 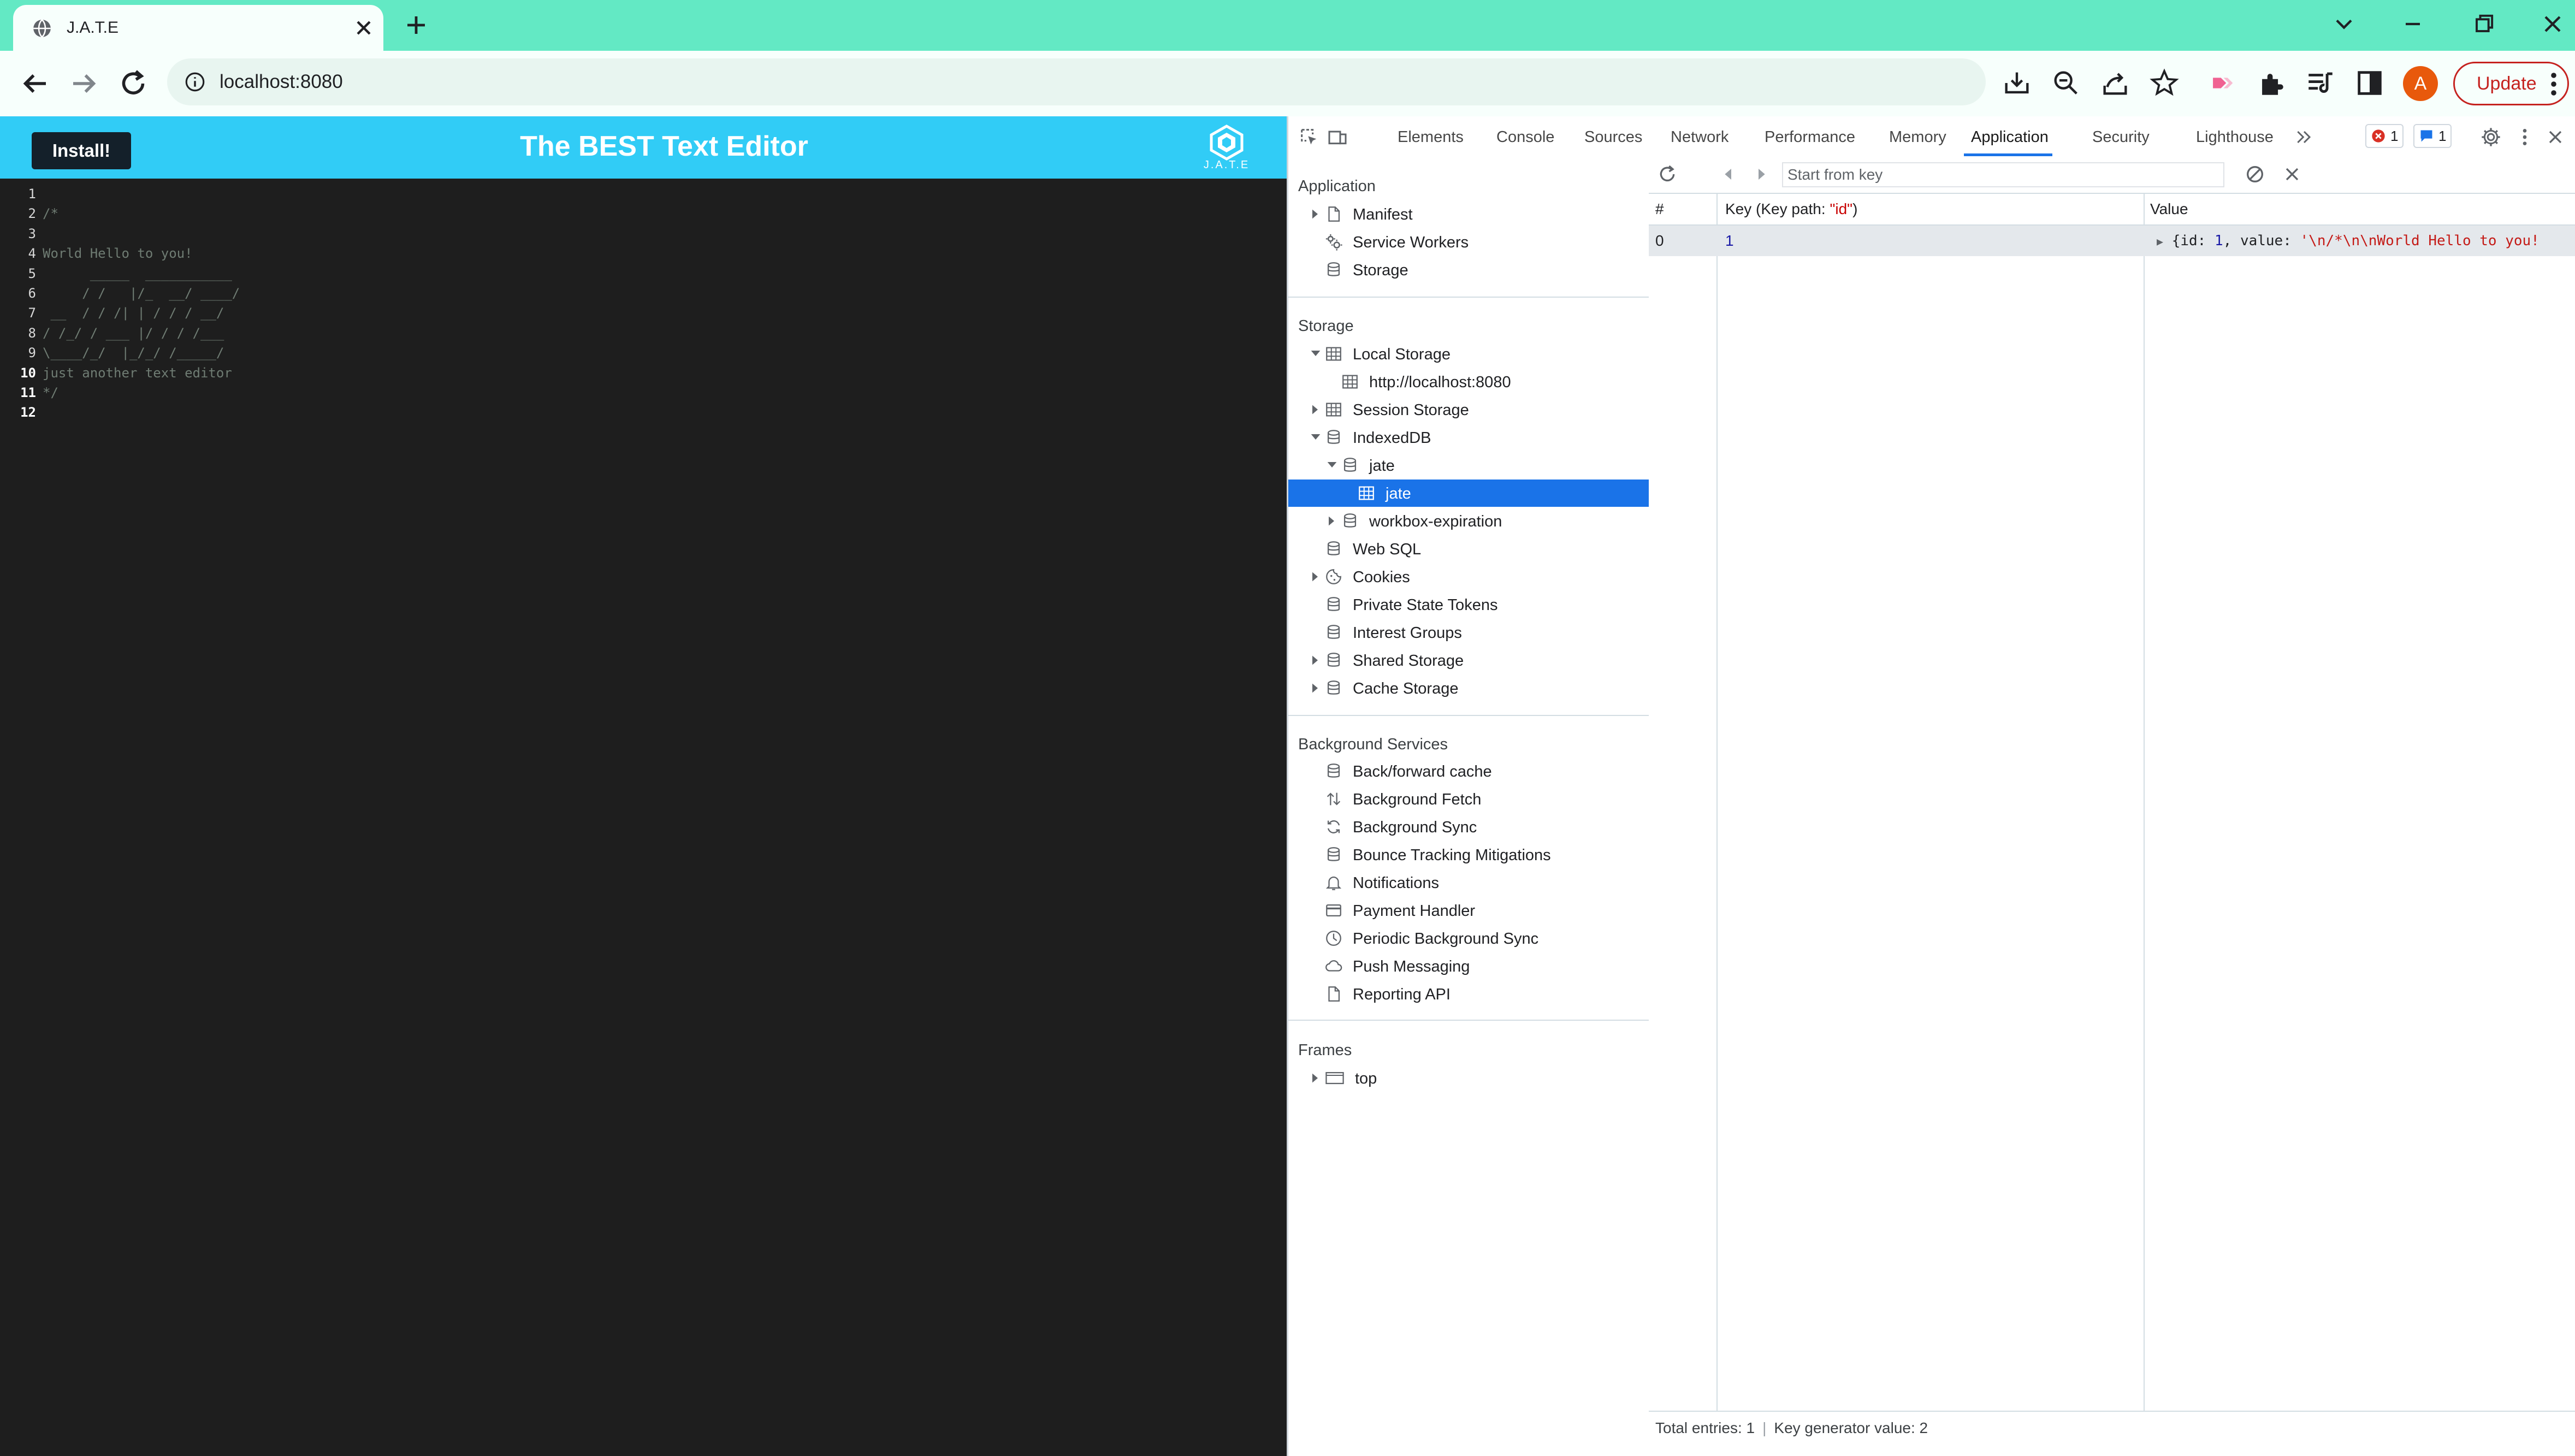 What do you see at coordinates (1333, 214) in the screenshot?
I see `file-icon` at bounding box center [1333, 214].